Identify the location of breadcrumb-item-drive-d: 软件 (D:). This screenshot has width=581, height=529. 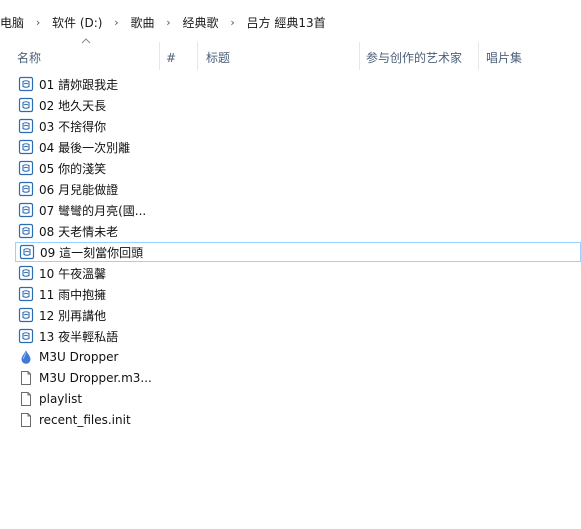
(80, 22).